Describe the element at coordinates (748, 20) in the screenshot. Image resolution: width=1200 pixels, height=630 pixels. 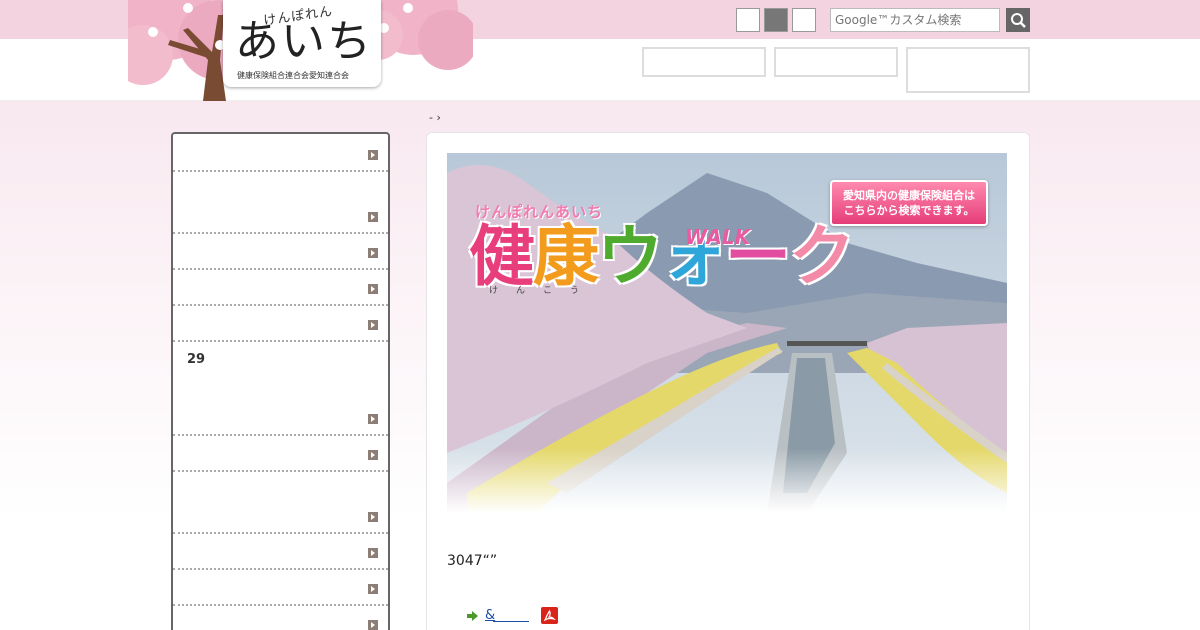
I see `font-size-small-button` at that location.